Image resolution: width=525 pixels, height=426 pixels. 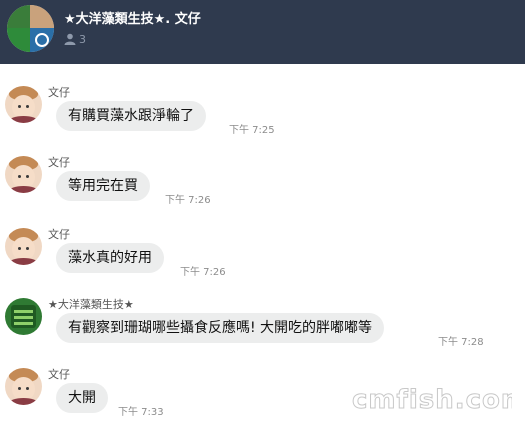 What do you see at coordinates (91, 304) in the screenshot?
I see `sender-name: ★大洋藻類生技★` at bounding box center [91, 304].